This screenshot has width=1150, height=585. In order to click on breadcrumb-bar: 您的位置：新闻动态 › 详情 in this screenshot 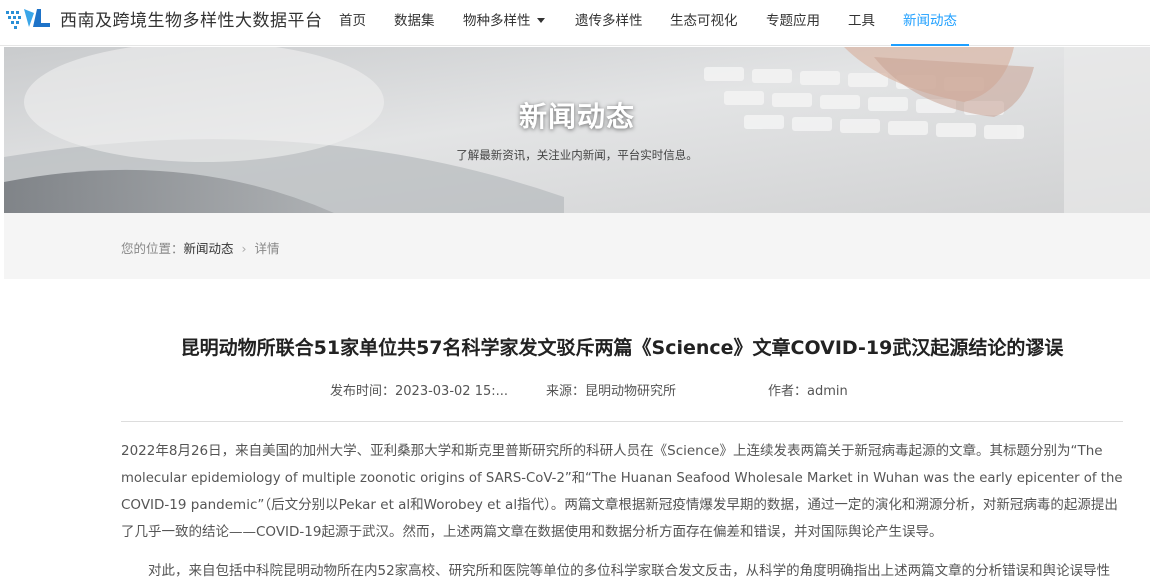, I will do `click(577, 246)`.